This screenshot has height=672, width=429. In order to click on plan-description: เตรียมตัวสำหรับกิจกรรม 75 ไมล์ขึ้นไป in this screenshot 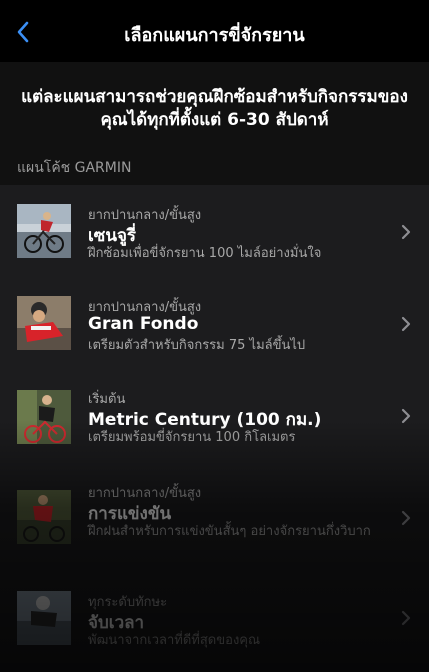, I will do `click(197, 345)`.